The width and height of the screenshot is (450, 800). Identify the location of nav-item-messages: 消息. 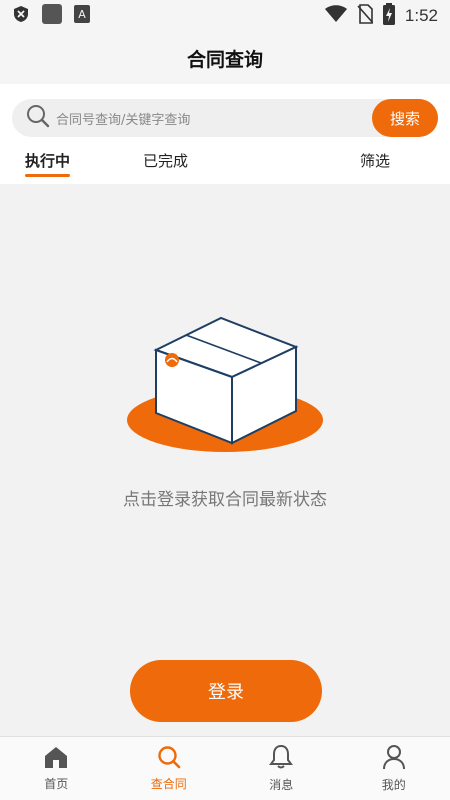
(281, 768).